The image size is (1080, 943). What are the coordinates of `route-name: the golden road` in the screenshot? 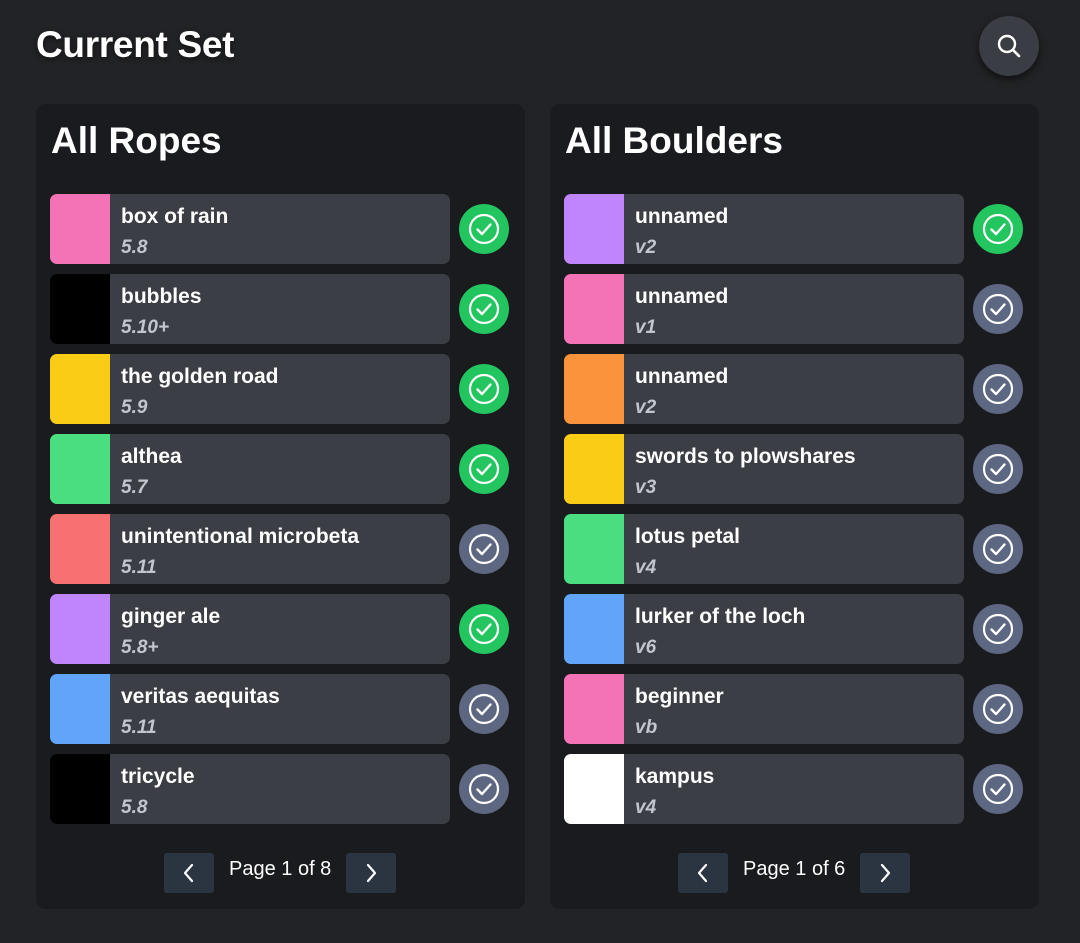 It's located at (200, 376).